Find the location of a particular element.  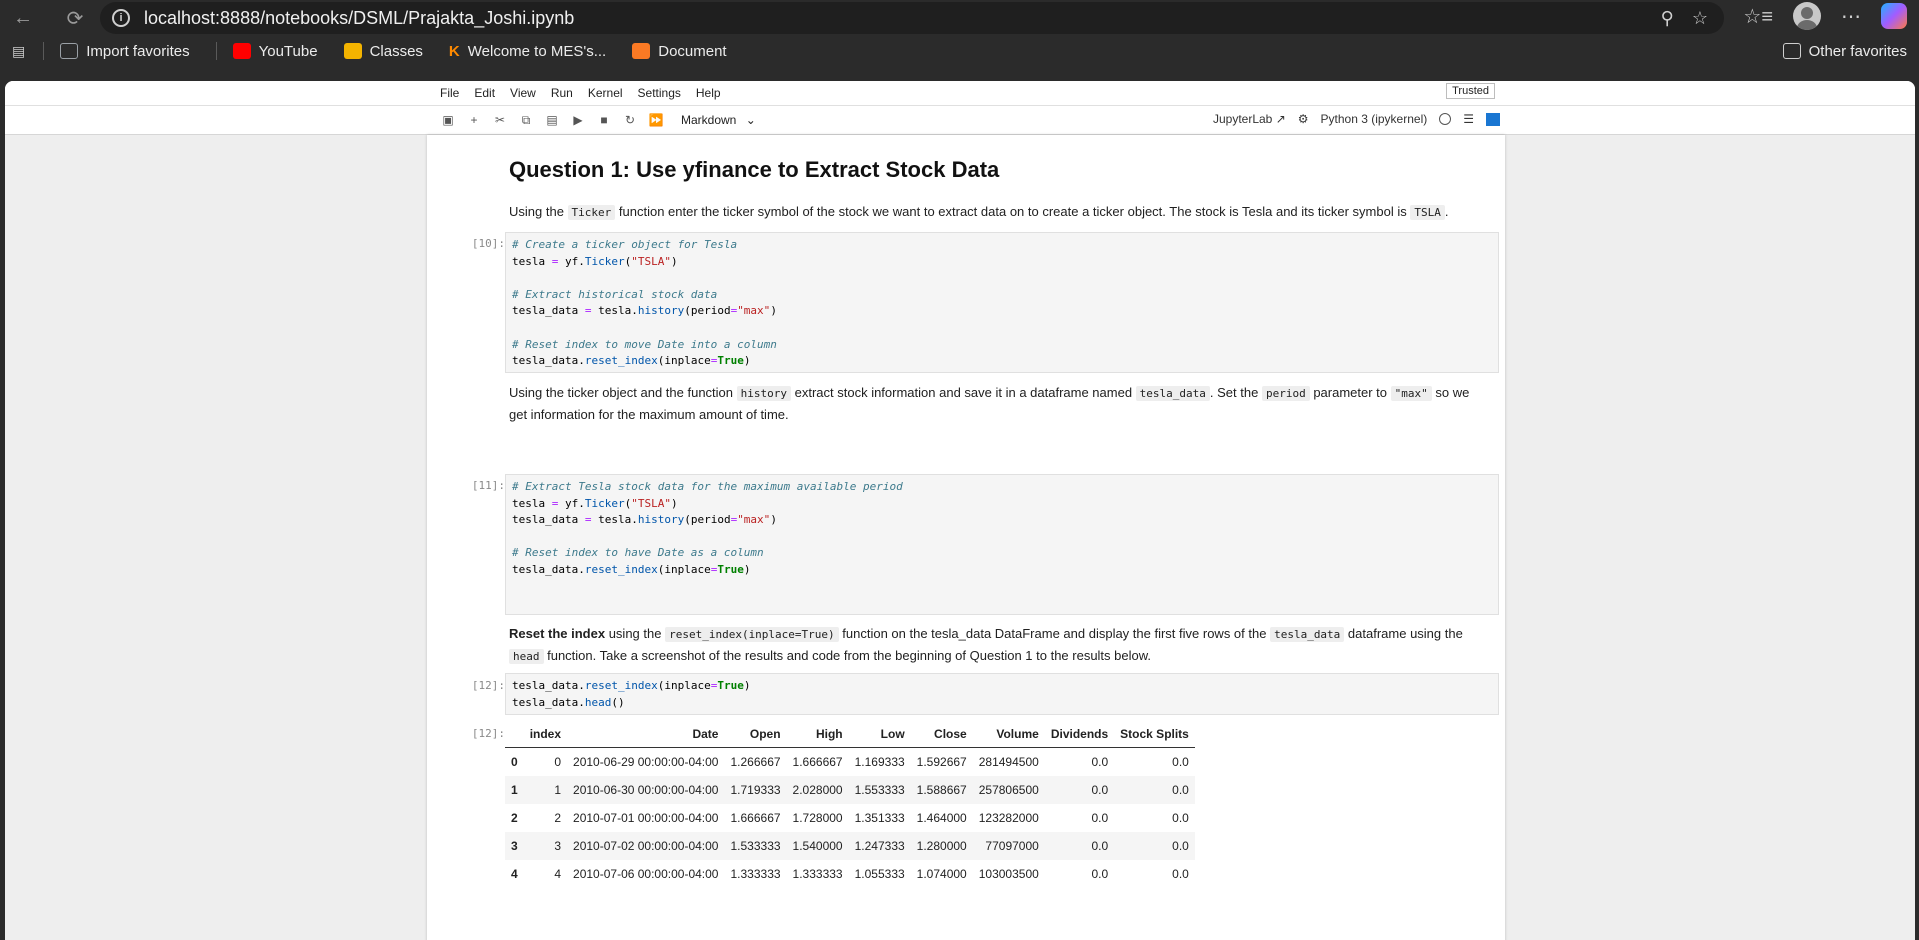

toc-menu-icon: ☰ is located at coordinates (1468, 119).